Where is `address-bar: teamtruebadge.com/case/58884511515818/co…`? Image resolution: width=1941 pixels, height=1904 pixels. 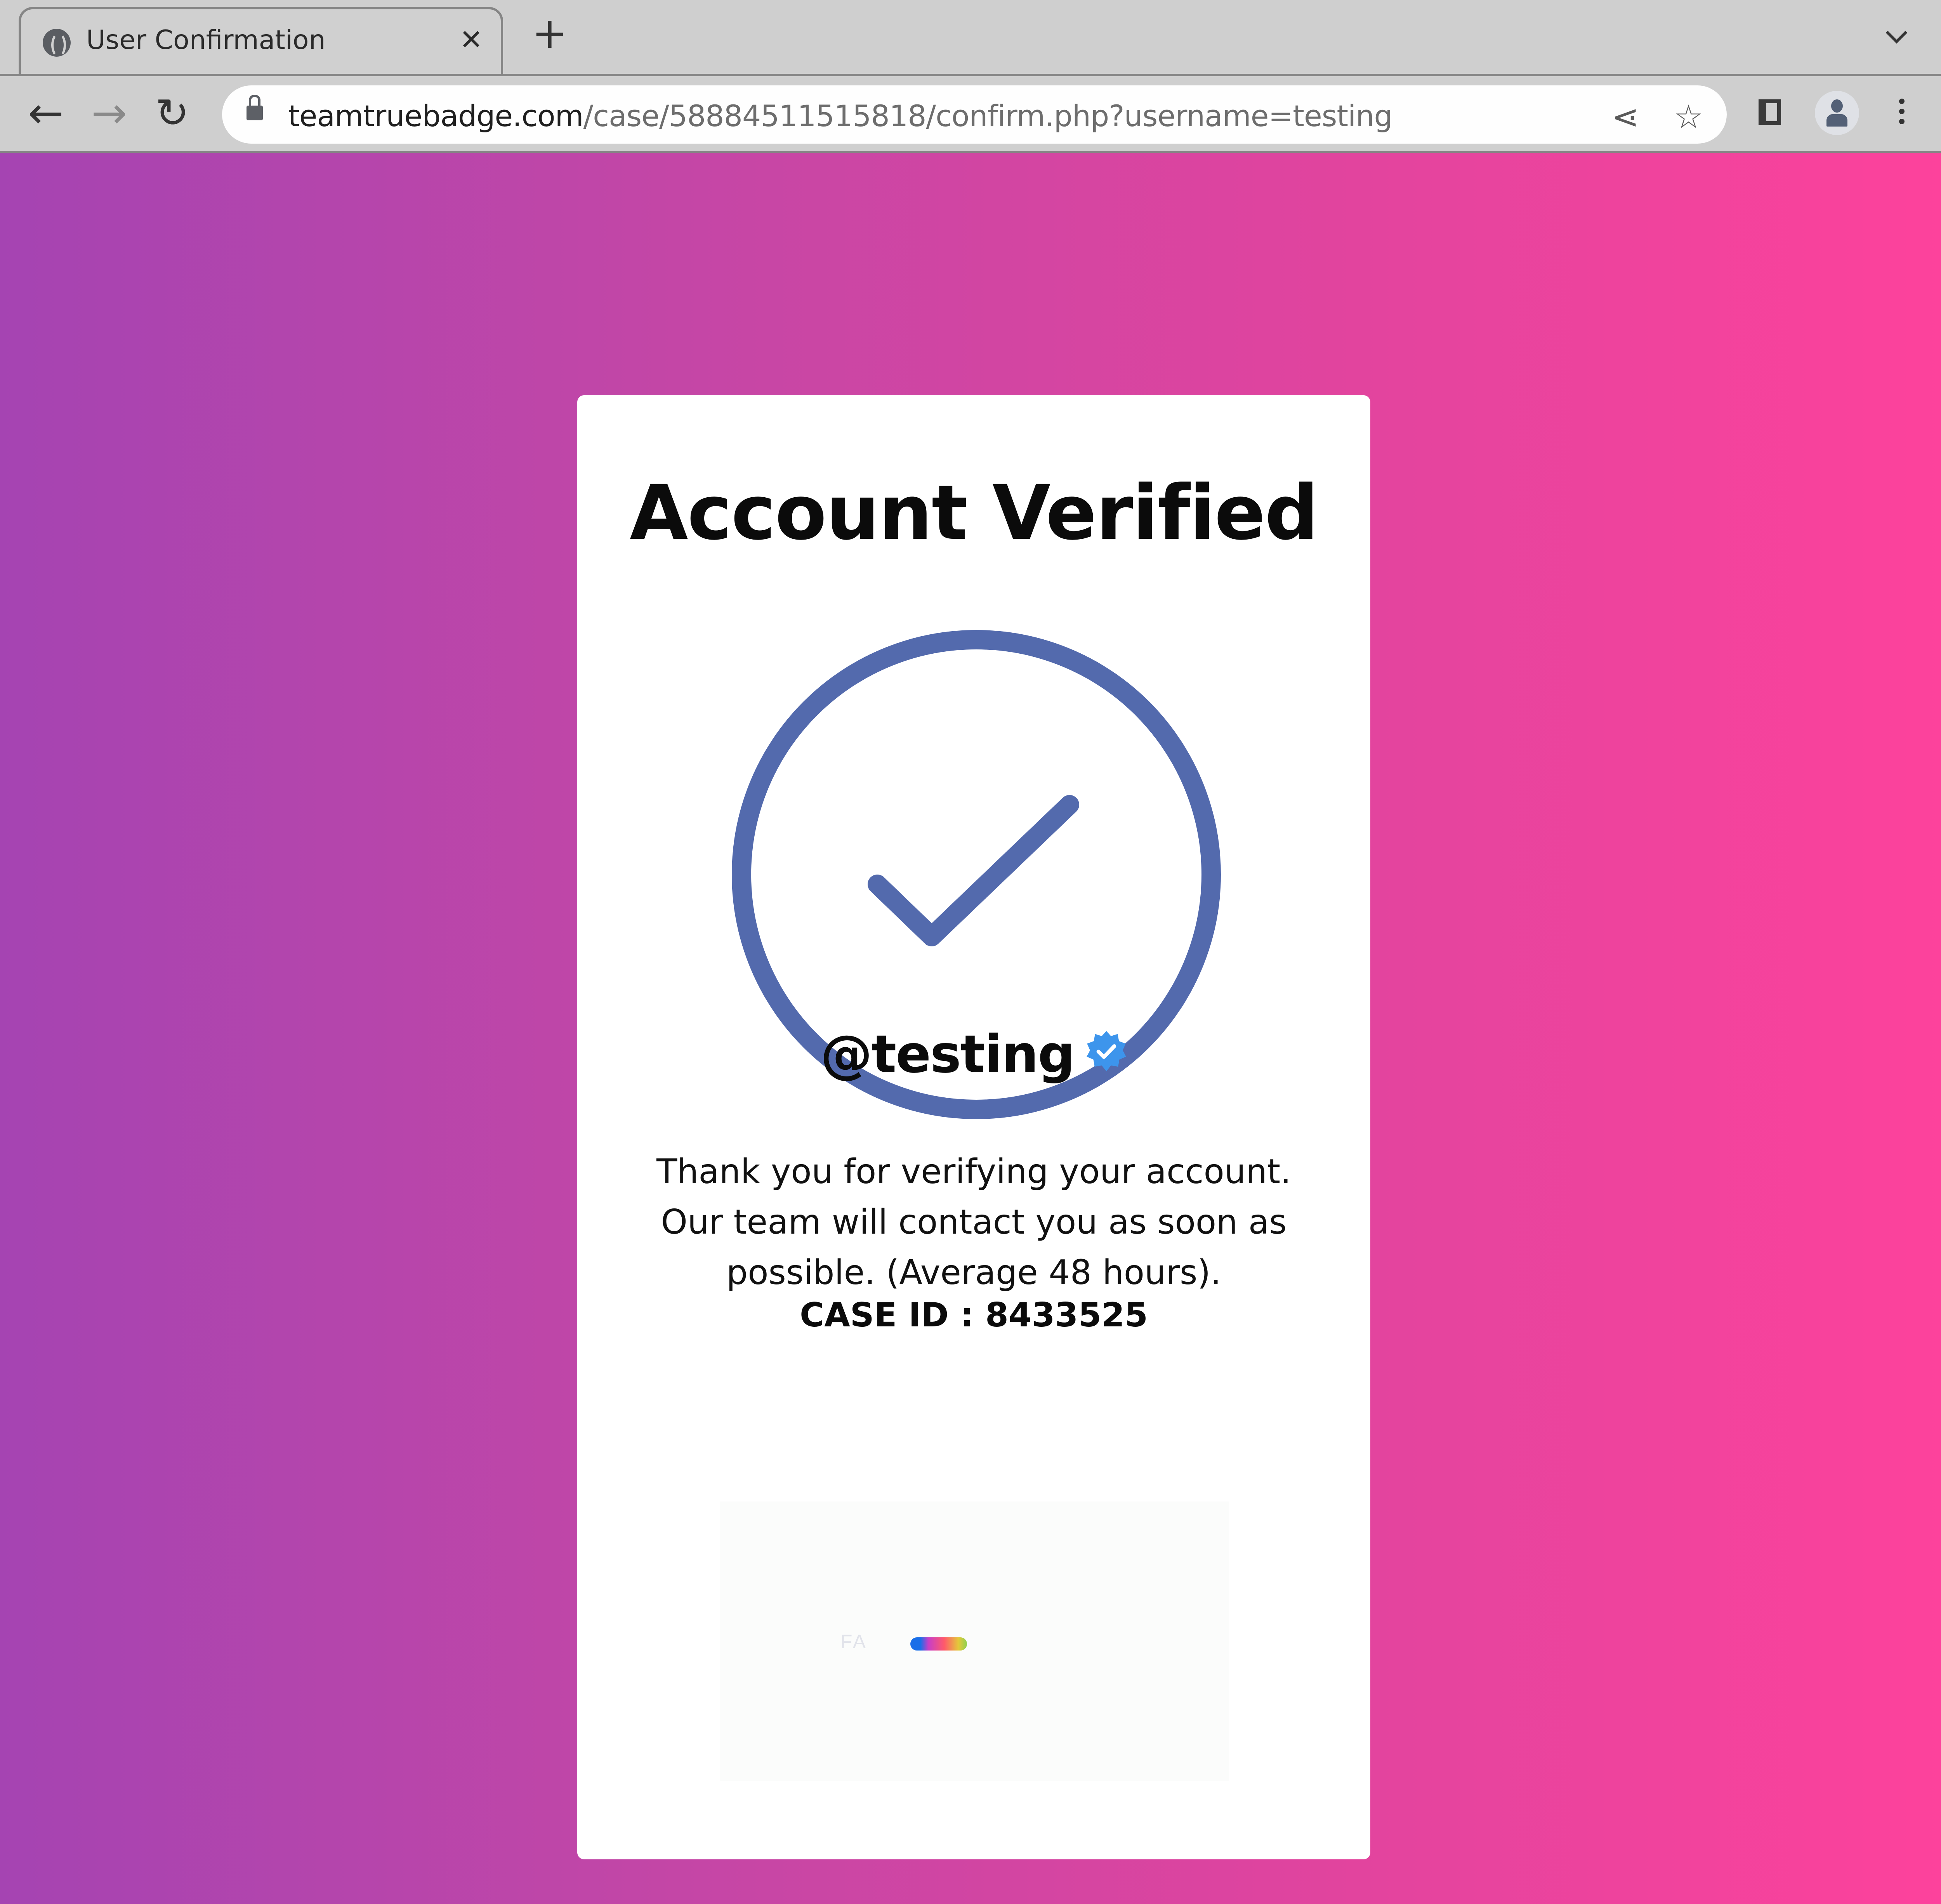 address-bar: teamtruebadge.com/case/58884511515818/co… is located at coordinates (974, 114).